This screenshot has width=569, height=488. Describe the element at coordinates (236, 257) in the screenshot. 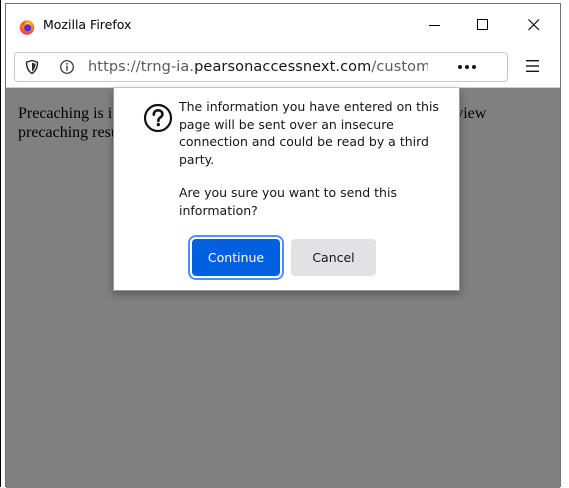

I see `continue-button: Continue` at that location.